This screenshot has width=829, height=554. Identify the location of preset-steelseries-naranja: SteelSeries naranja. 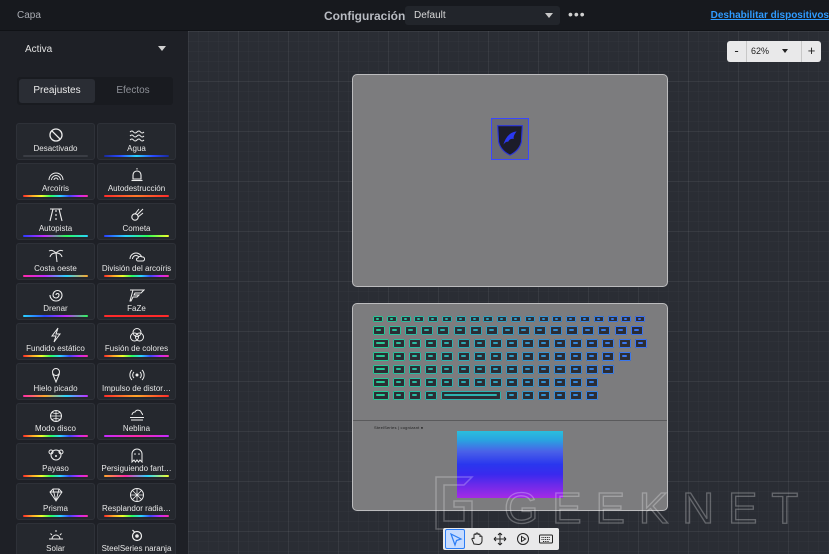
(136, 538).